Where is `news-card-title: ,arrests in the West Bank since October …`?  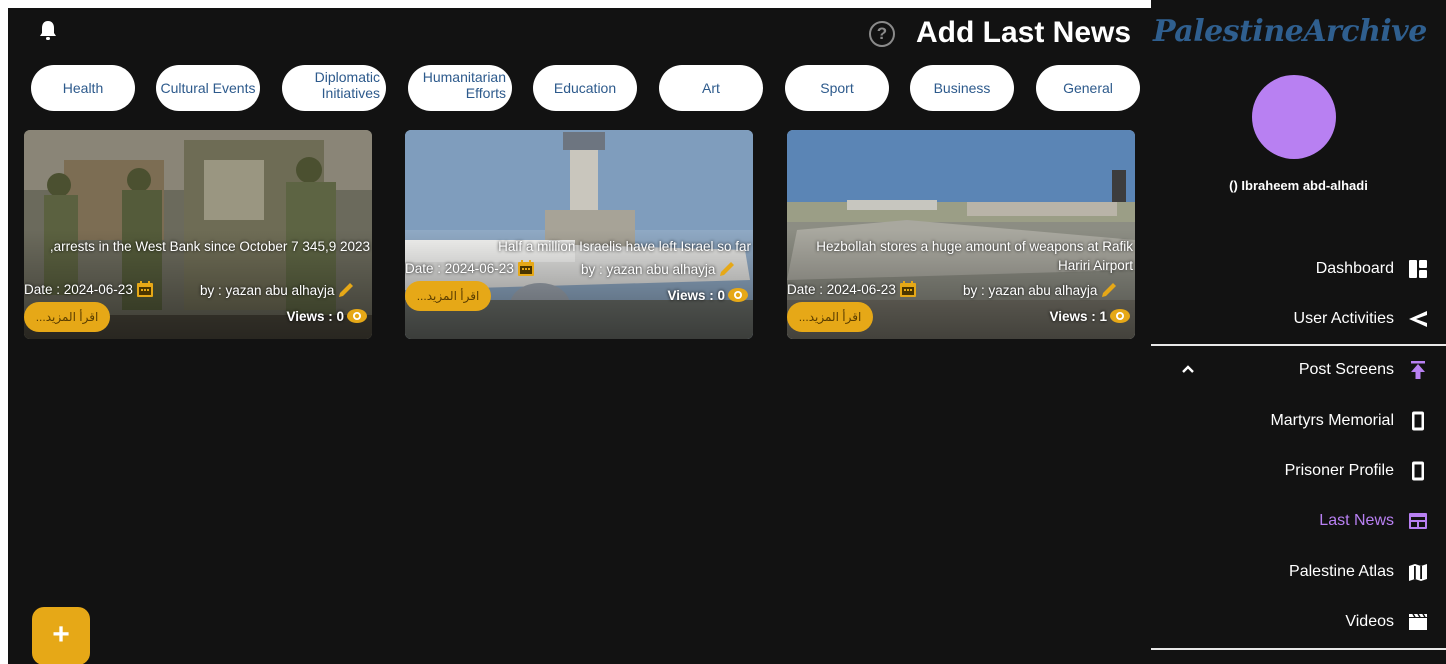
news-card-title: ,arrests in the West Bank since October … is located at coordinates (209, 246).